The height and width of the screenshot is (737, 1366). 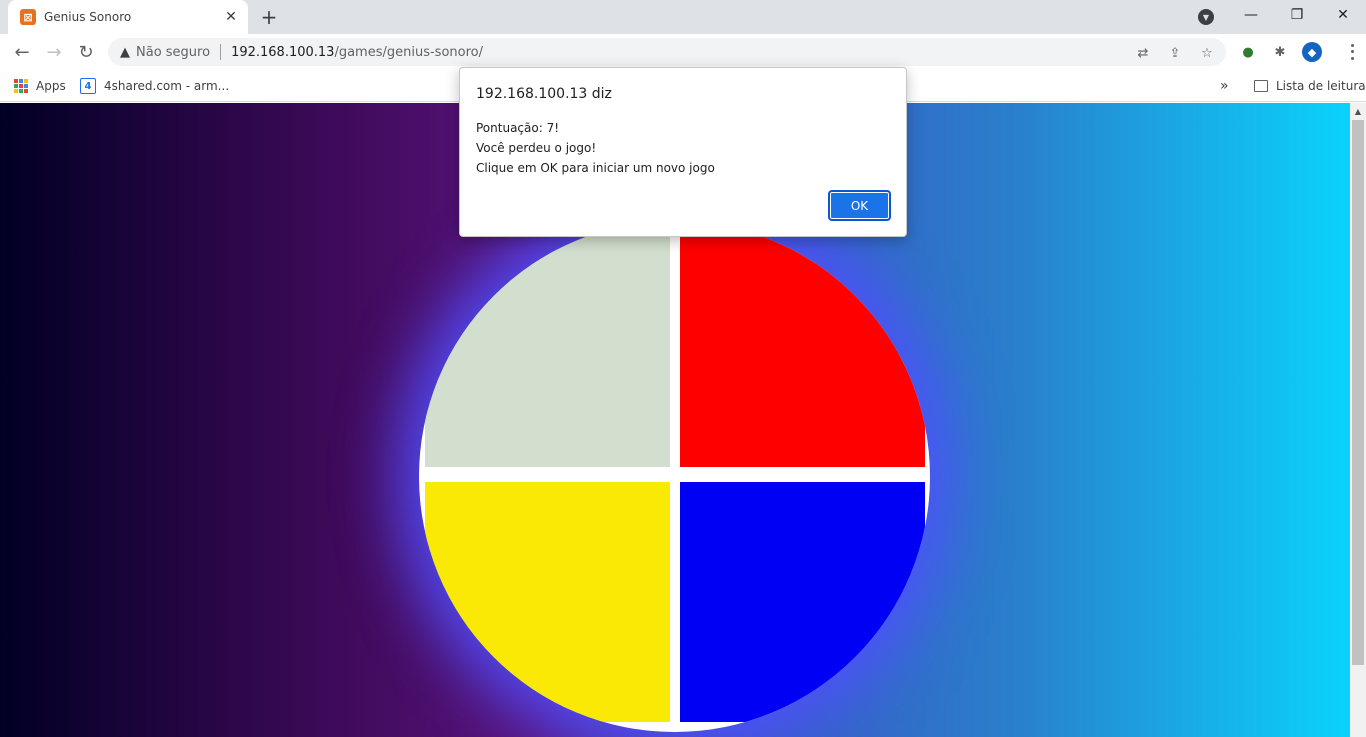 What do you see at coordinates (1251, 15) in the screenshot?
I see `minimize-button: —` at bounding box center [1251, 15].